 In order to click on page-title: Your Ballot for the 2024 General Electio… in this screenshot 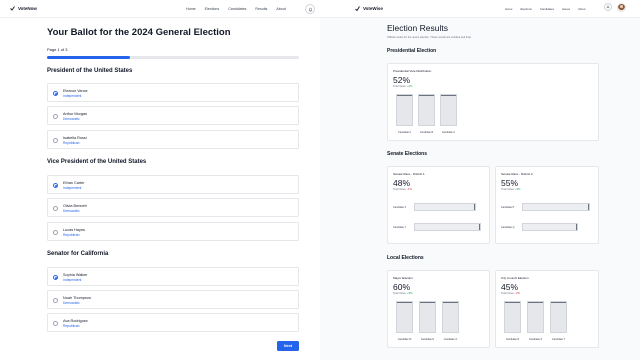, I will do `click(139, 32)`.